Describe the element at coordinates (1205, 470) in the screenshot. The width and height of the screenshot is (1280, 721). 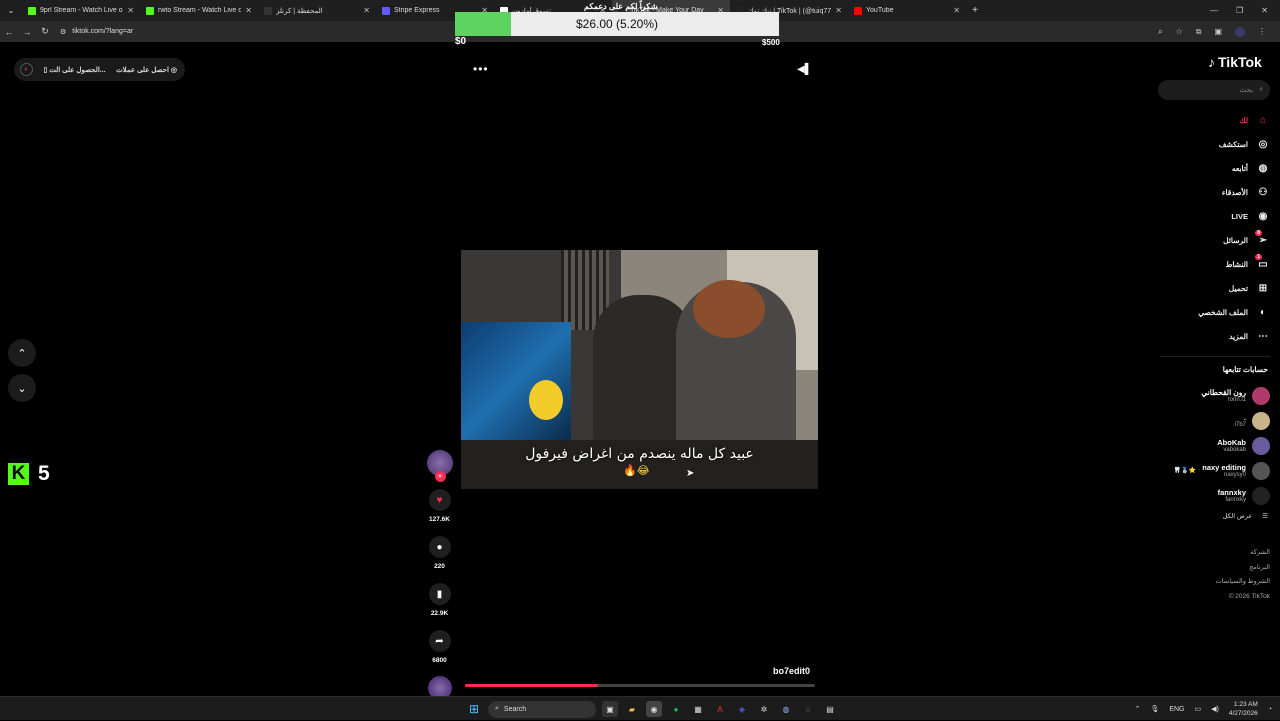
I see `following-account: 🦷🥈⭐ naxy editing naxysy0` at that location.